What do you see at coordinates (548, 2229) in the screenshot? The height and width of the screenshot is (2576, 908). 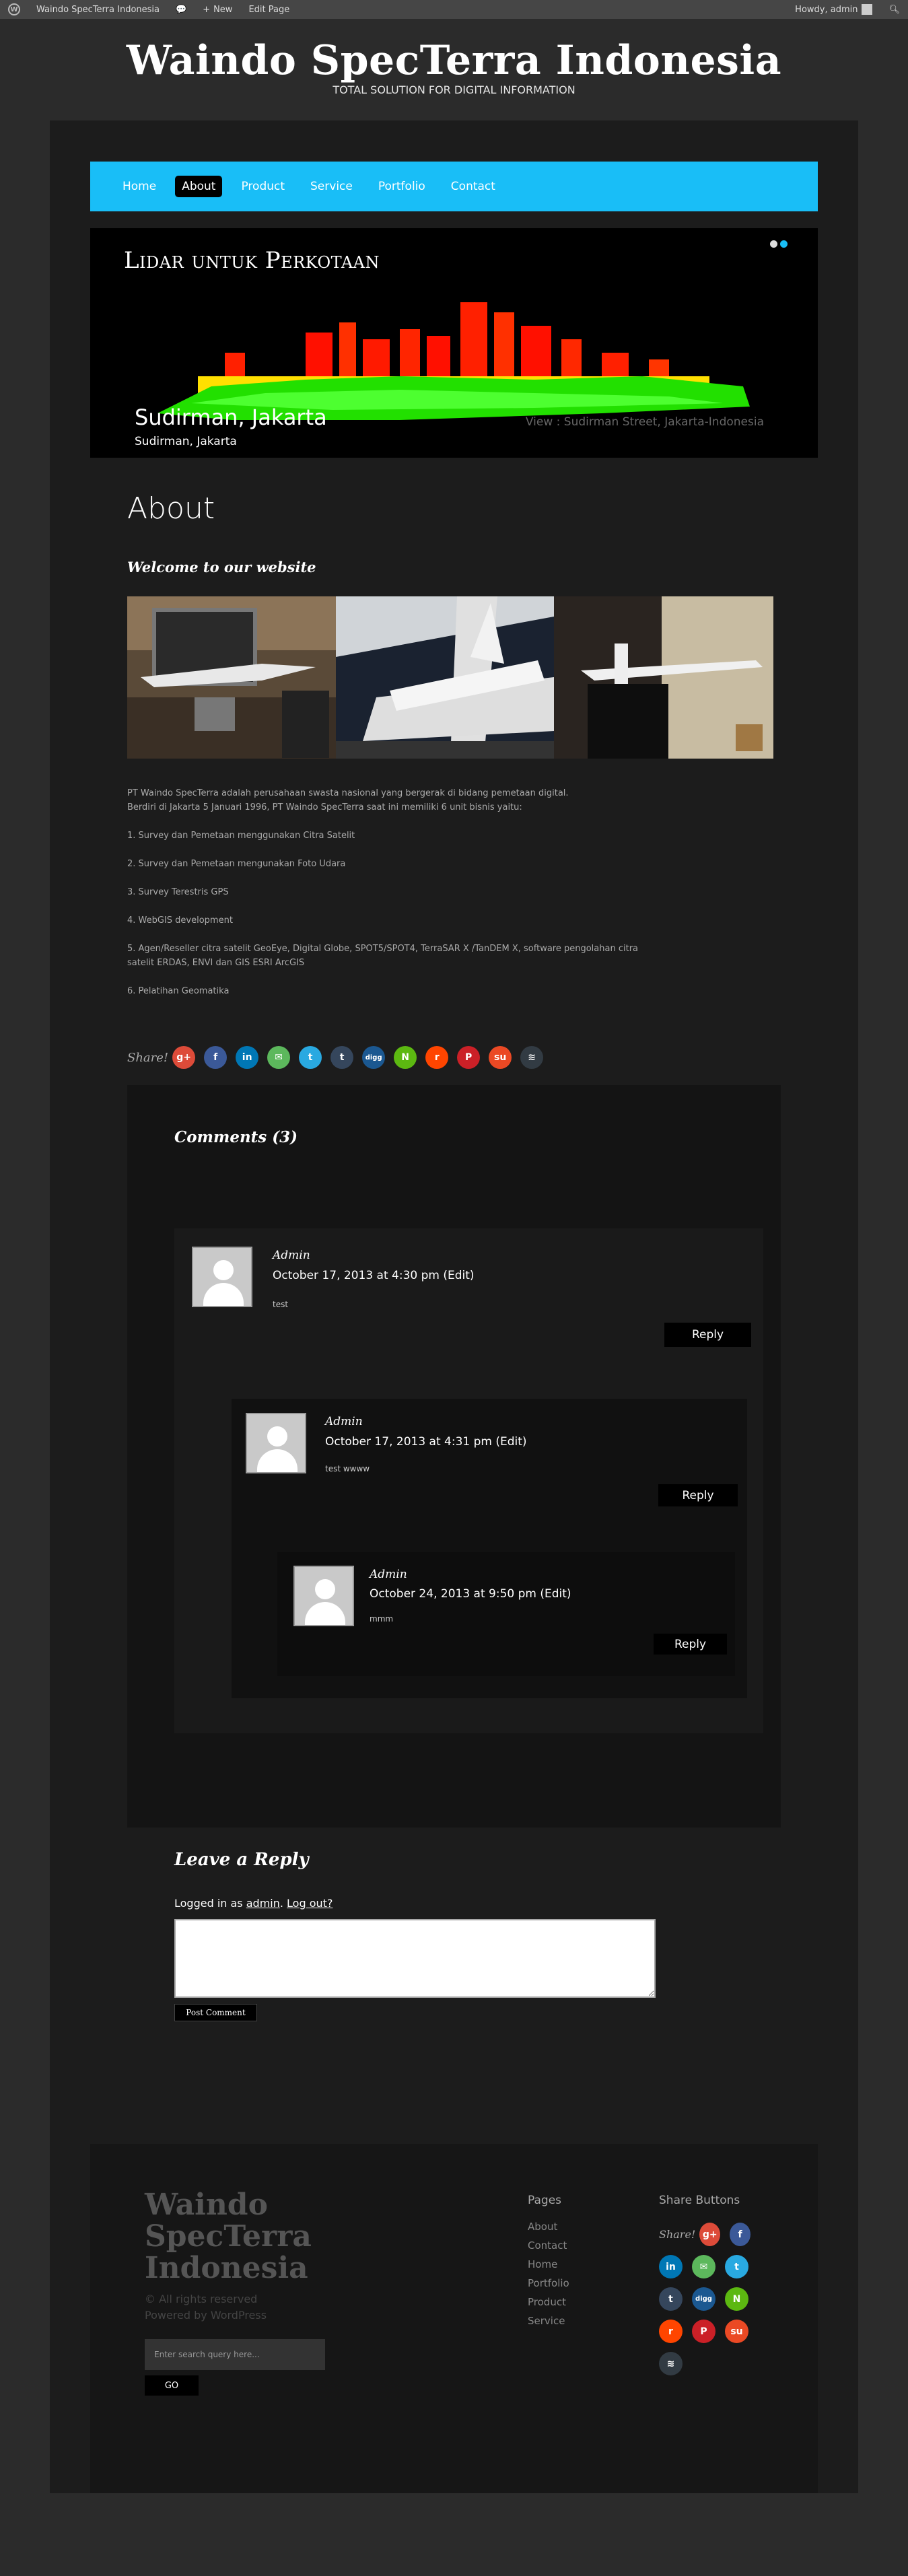 I see `footer-page-link: About` at bounding box center [548, 2229].